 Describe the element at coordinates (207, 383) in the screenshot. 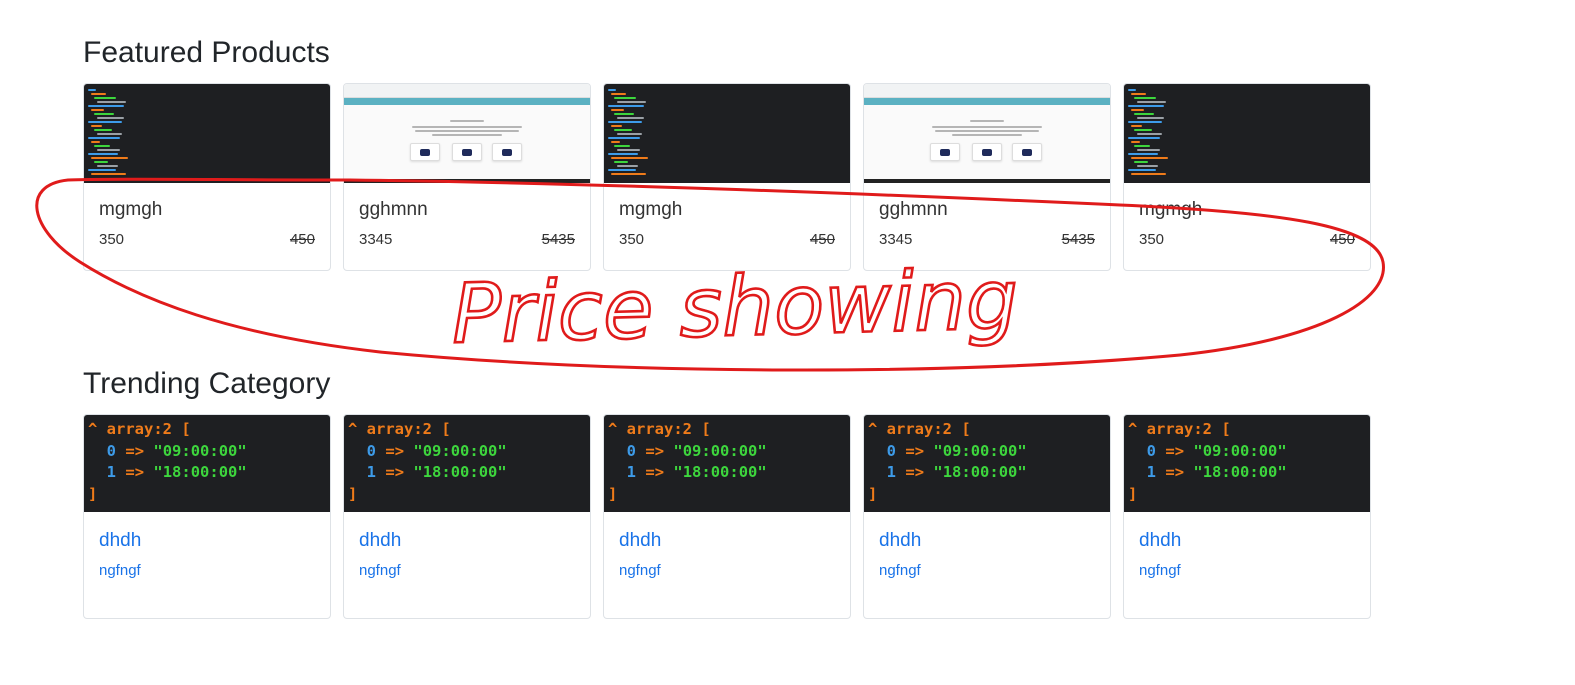

I see `trending-category-heading: Trending Category` at that location.